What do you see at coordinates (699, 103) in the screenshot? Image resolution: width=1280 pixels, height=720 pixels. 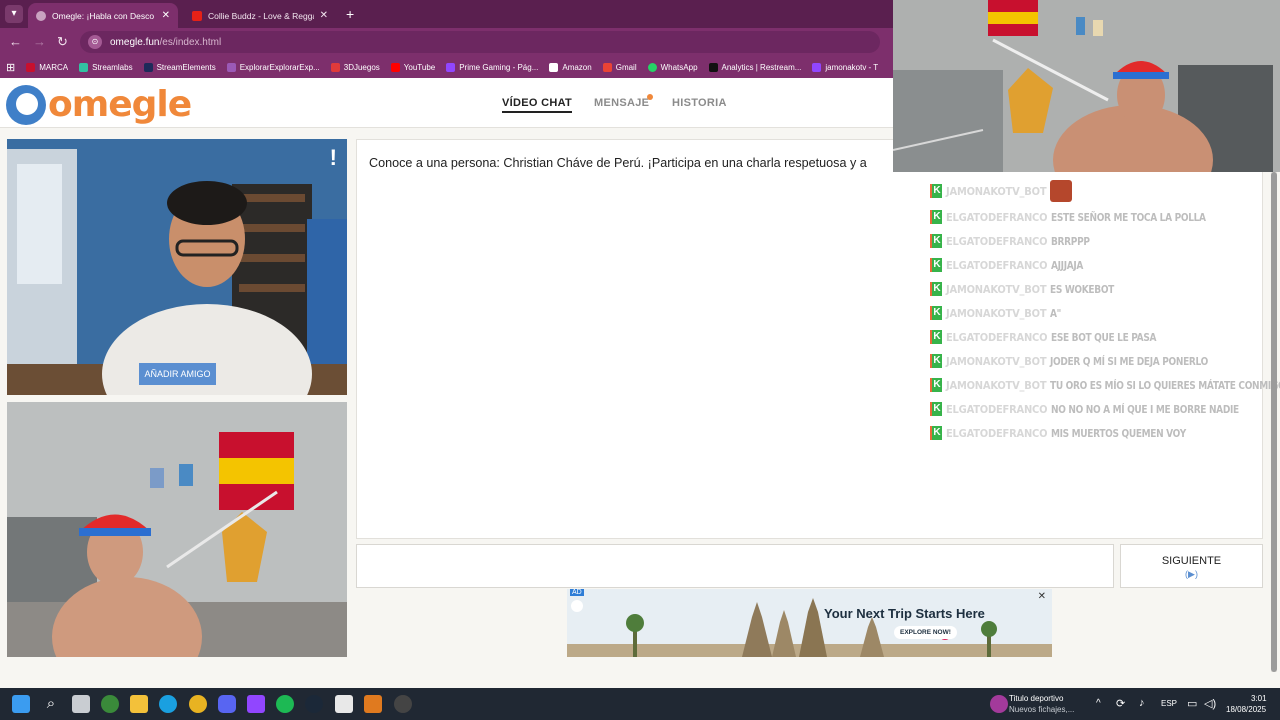 I see `nav-history: HISTORIA` at bounding box center [699, 103].